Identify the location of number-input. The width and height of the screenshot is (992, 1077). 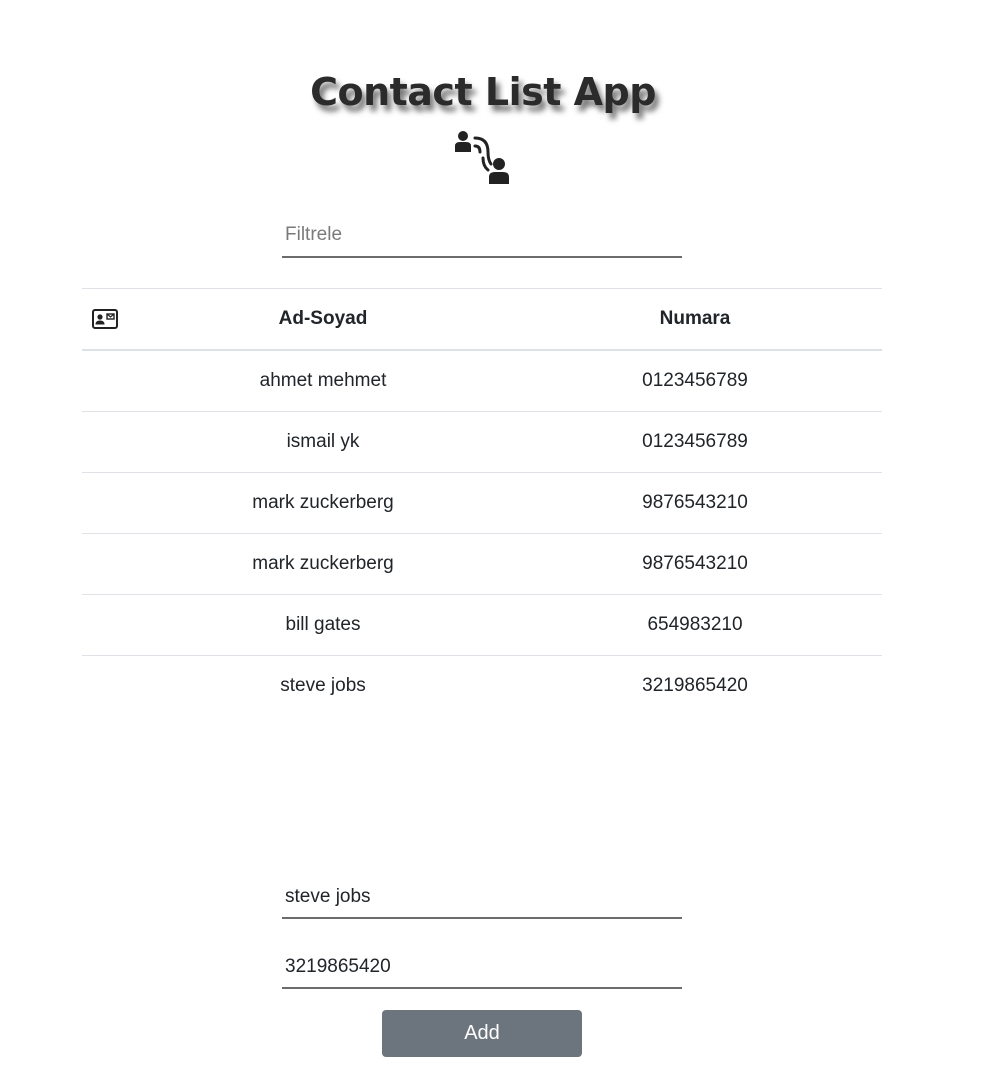
(482, 966).